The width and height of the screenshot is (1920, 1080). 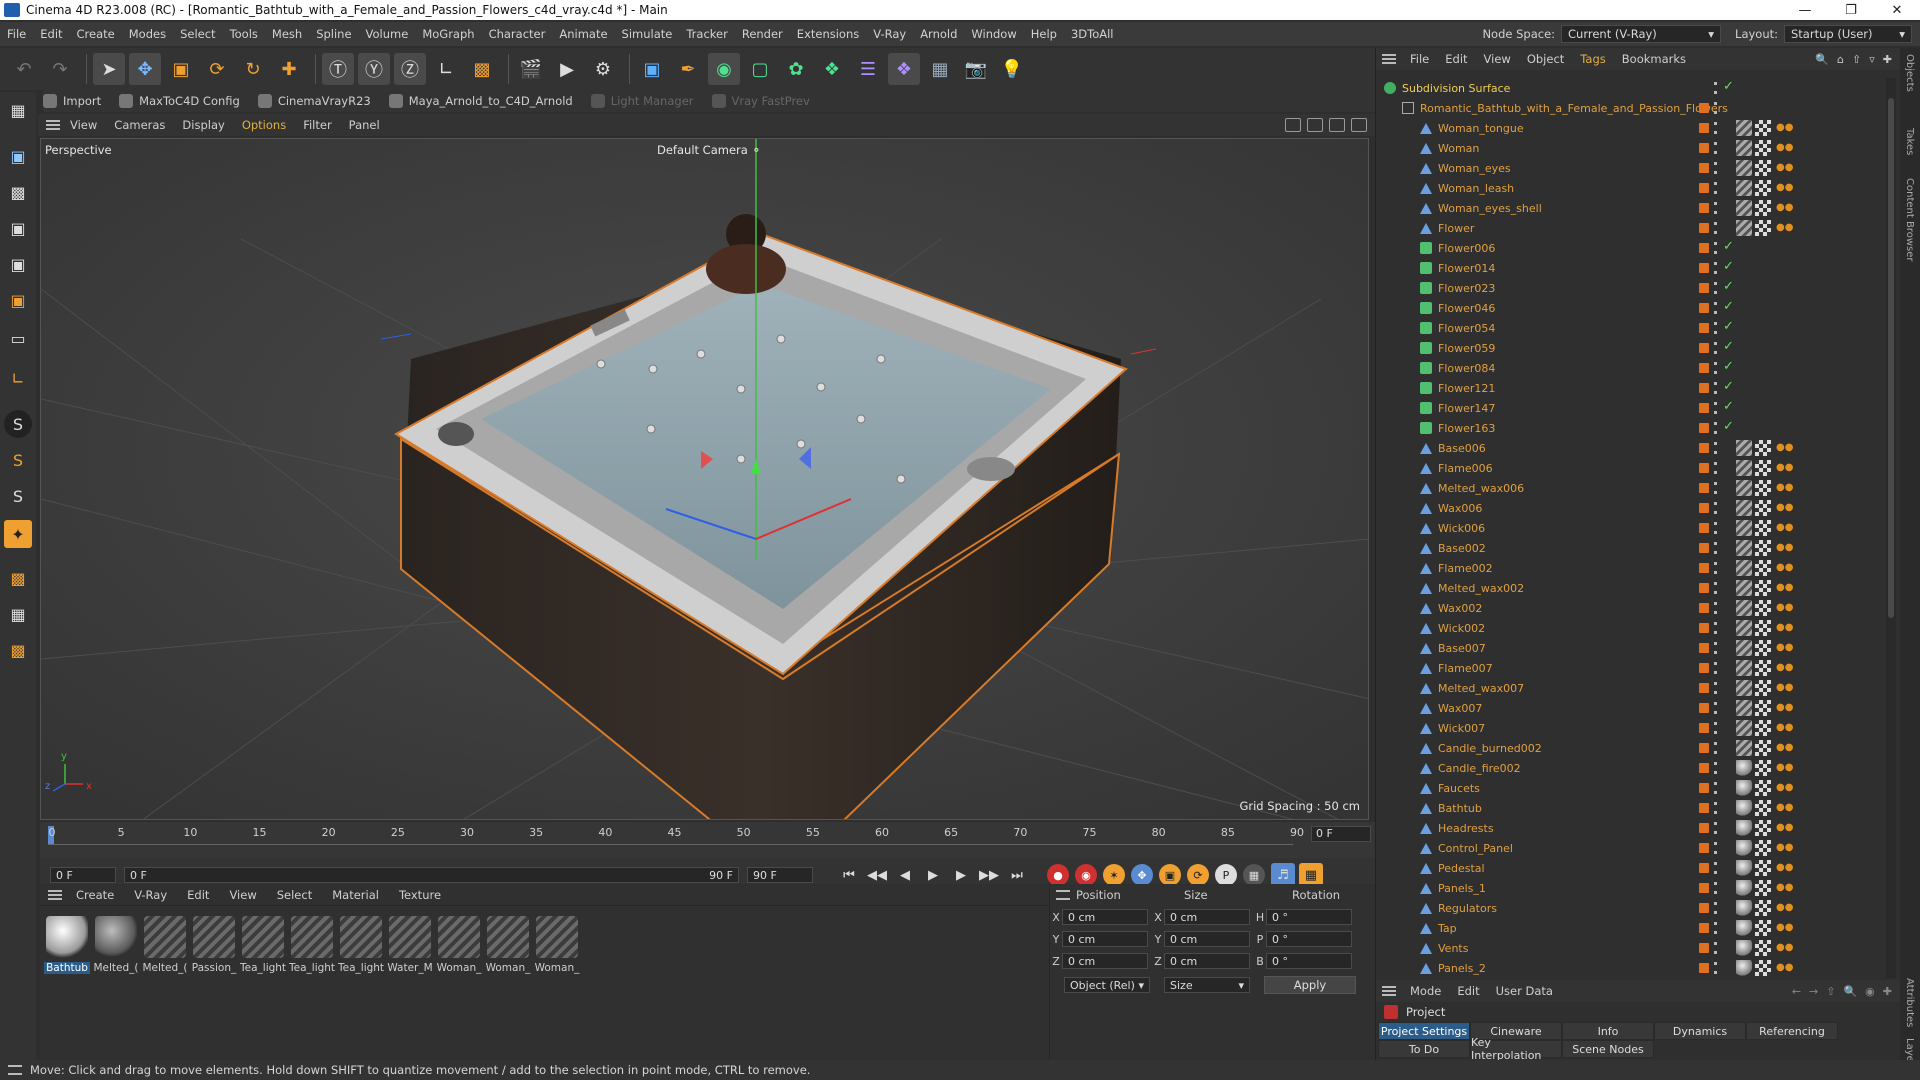 What do you see at coordinates (1909, 141) in the screenshot?
I see `side-tab-takes: Takes` at bounding box center [1909, 141].